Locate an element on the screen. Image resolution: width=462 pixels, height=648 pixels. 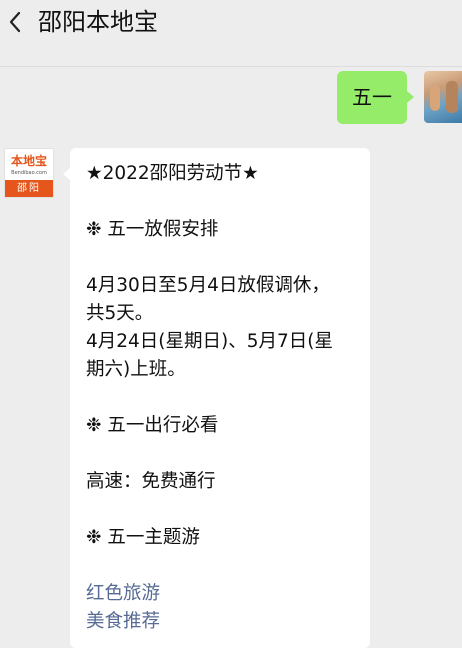
message-line: 高速：免费通行 is located at coordinates (151, 481).